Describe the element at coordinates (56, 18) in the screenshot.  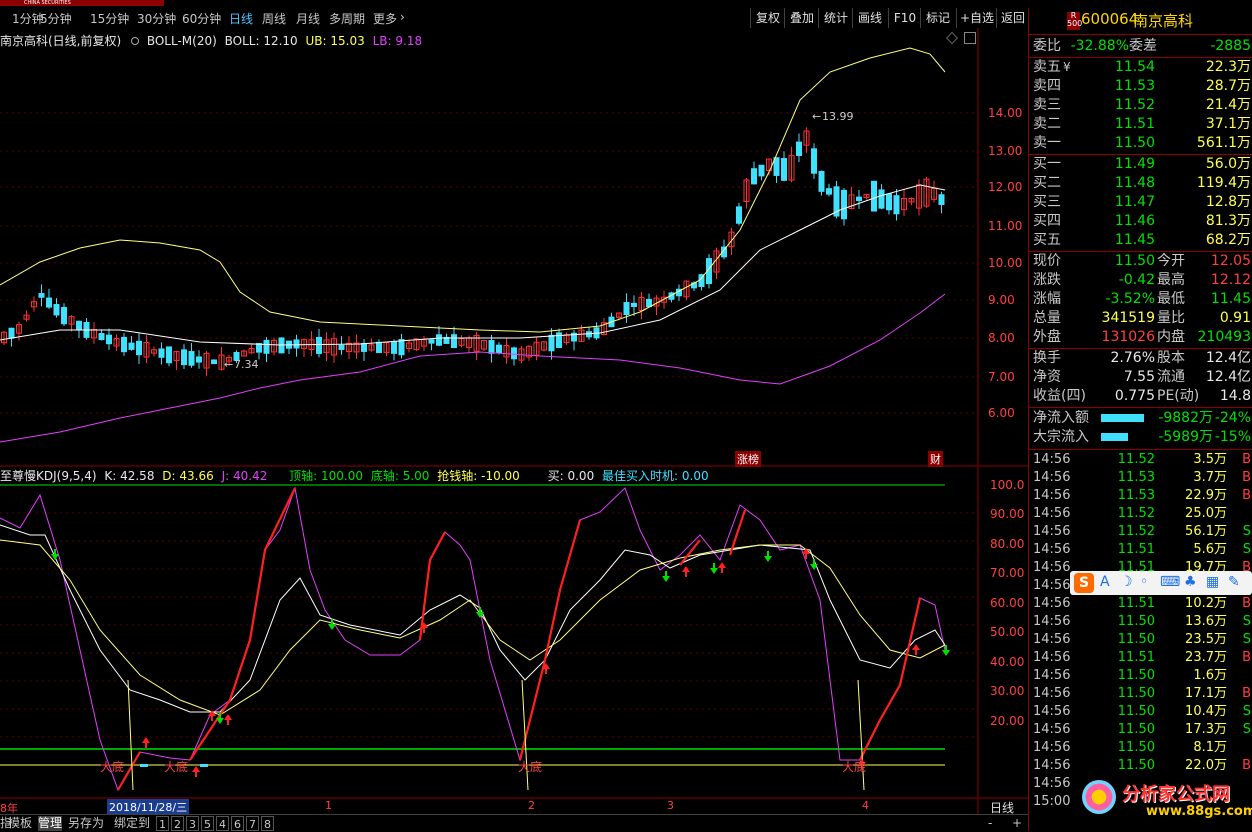
I see `period-tab-1: 5分钟` at that location.